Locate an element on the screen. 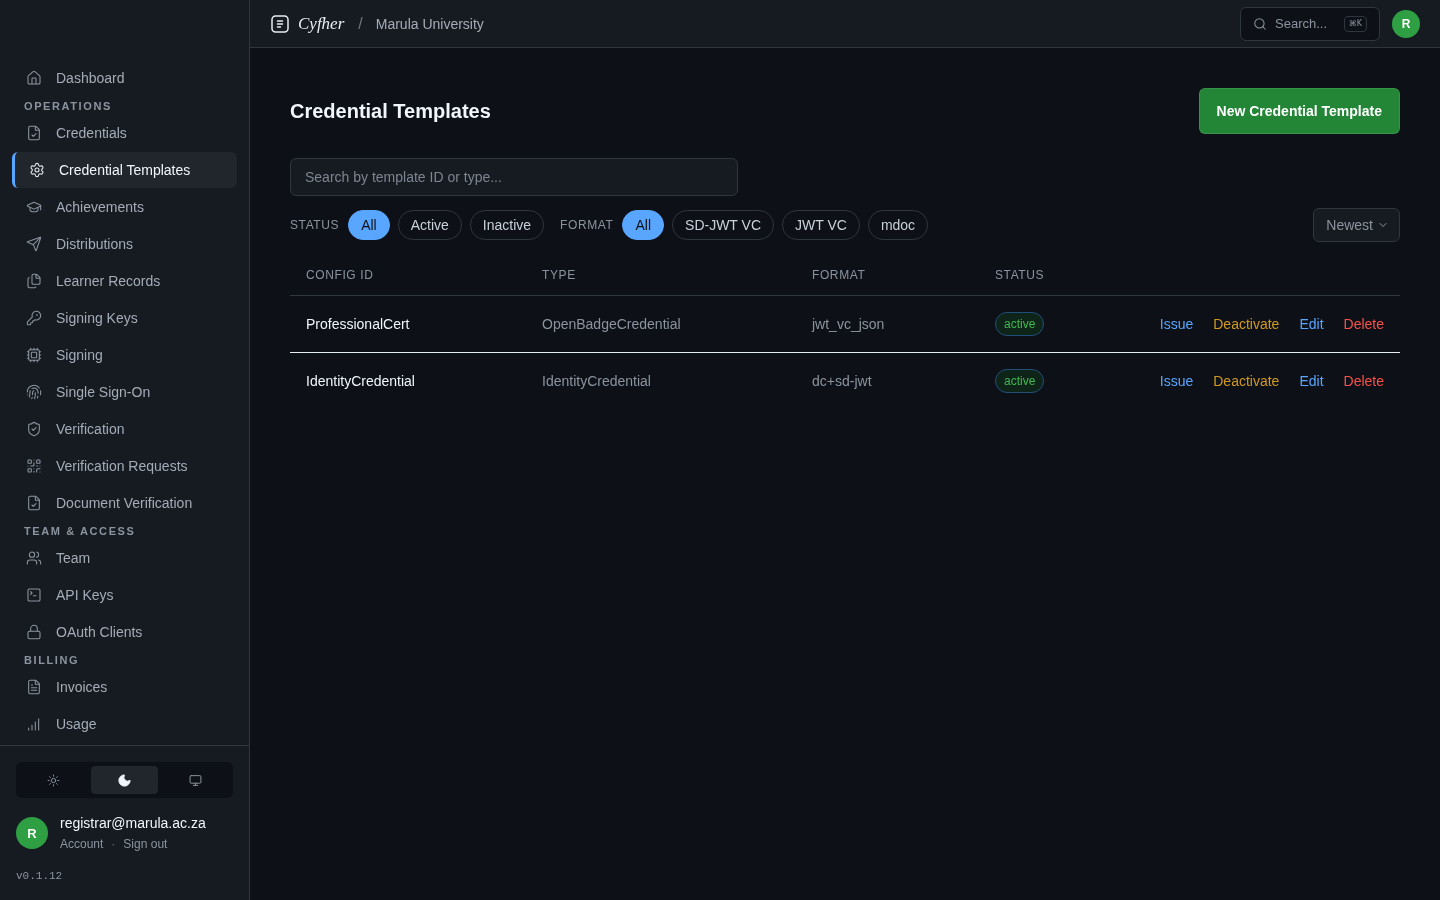 This screenshot has width=1440, height=900. sidebar-item: Achievements is located at coordinates (124, 207).